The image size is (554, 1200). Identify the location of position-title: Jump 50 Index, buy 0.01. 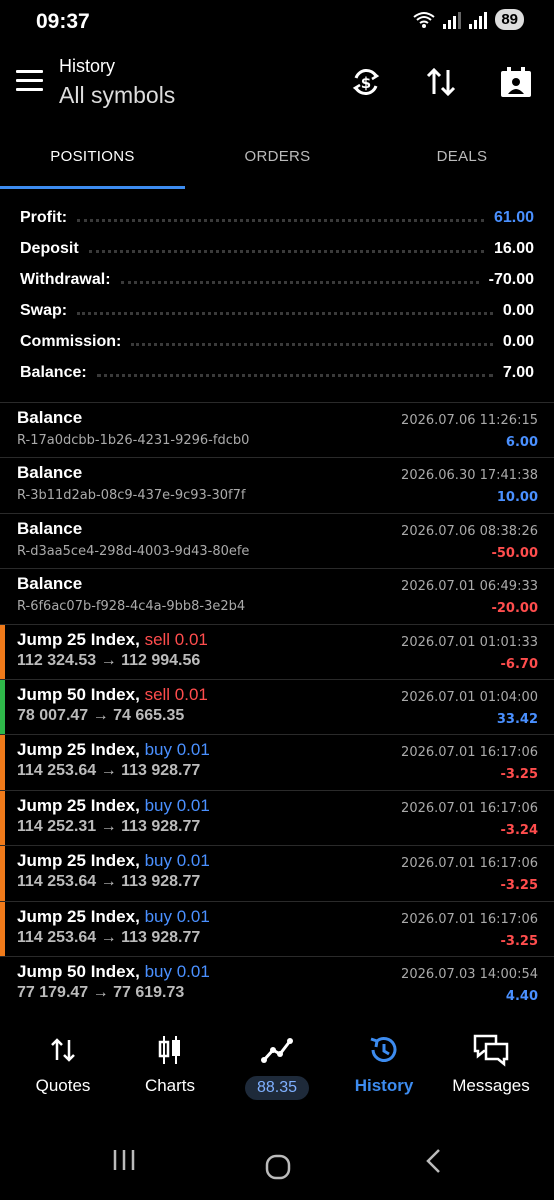
(113, 972).